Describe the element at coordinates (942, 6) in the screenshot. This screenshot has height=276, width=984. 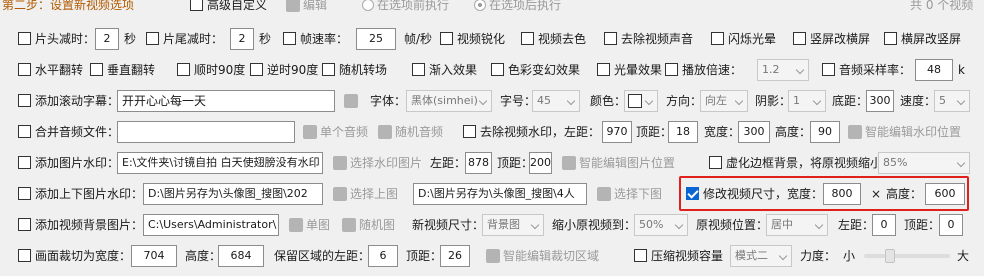
I see `video-count: 共 0 个视频` at that location.